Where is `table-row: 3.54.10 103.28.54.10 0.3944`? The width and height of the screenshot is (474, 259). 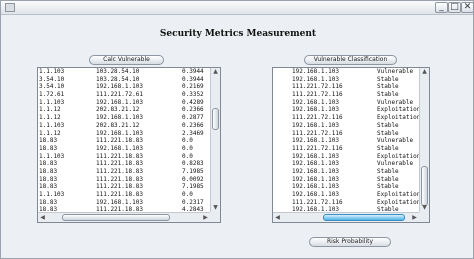 table-row: 3.54.10 103.28.54.10 0.3944 is located at coordinates (124, 80).